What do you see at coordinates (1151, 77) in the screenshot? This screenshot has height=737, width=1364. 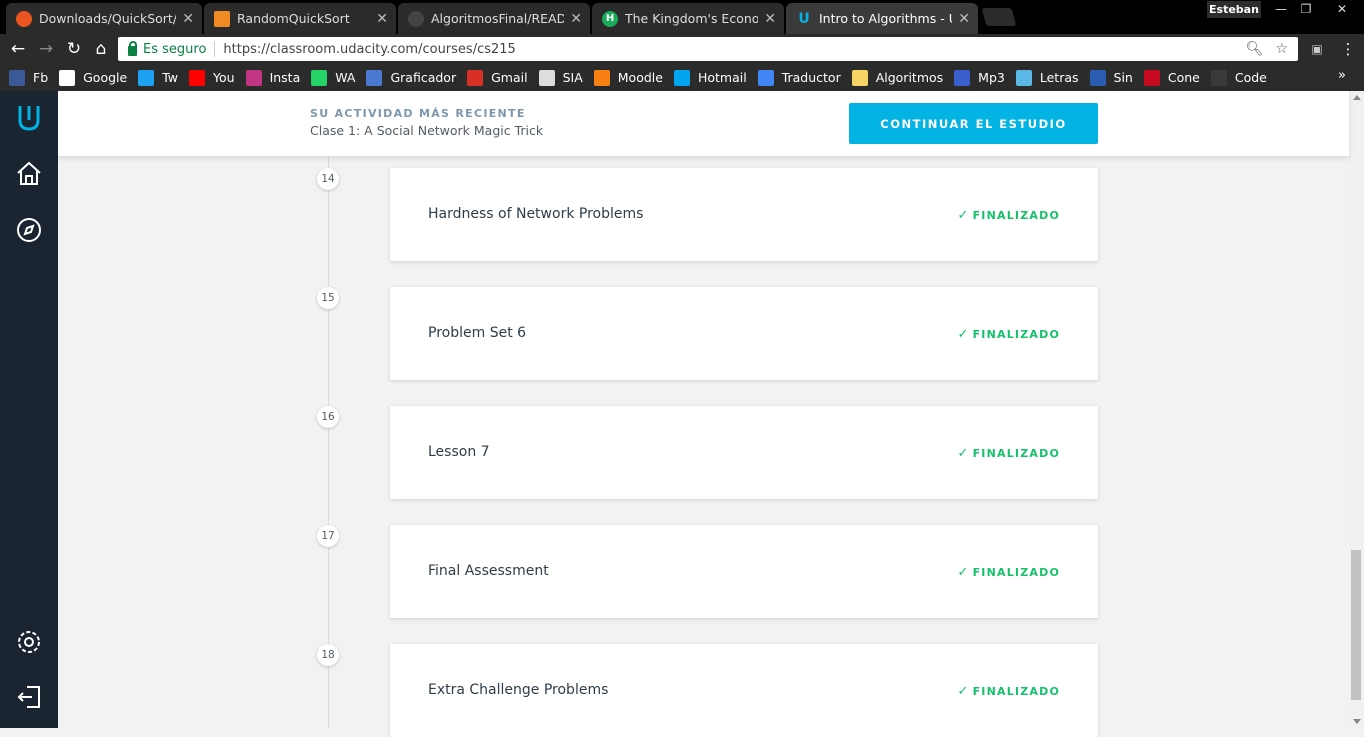 I see `spain-flag-icon` at bounding box center [1151, 77].